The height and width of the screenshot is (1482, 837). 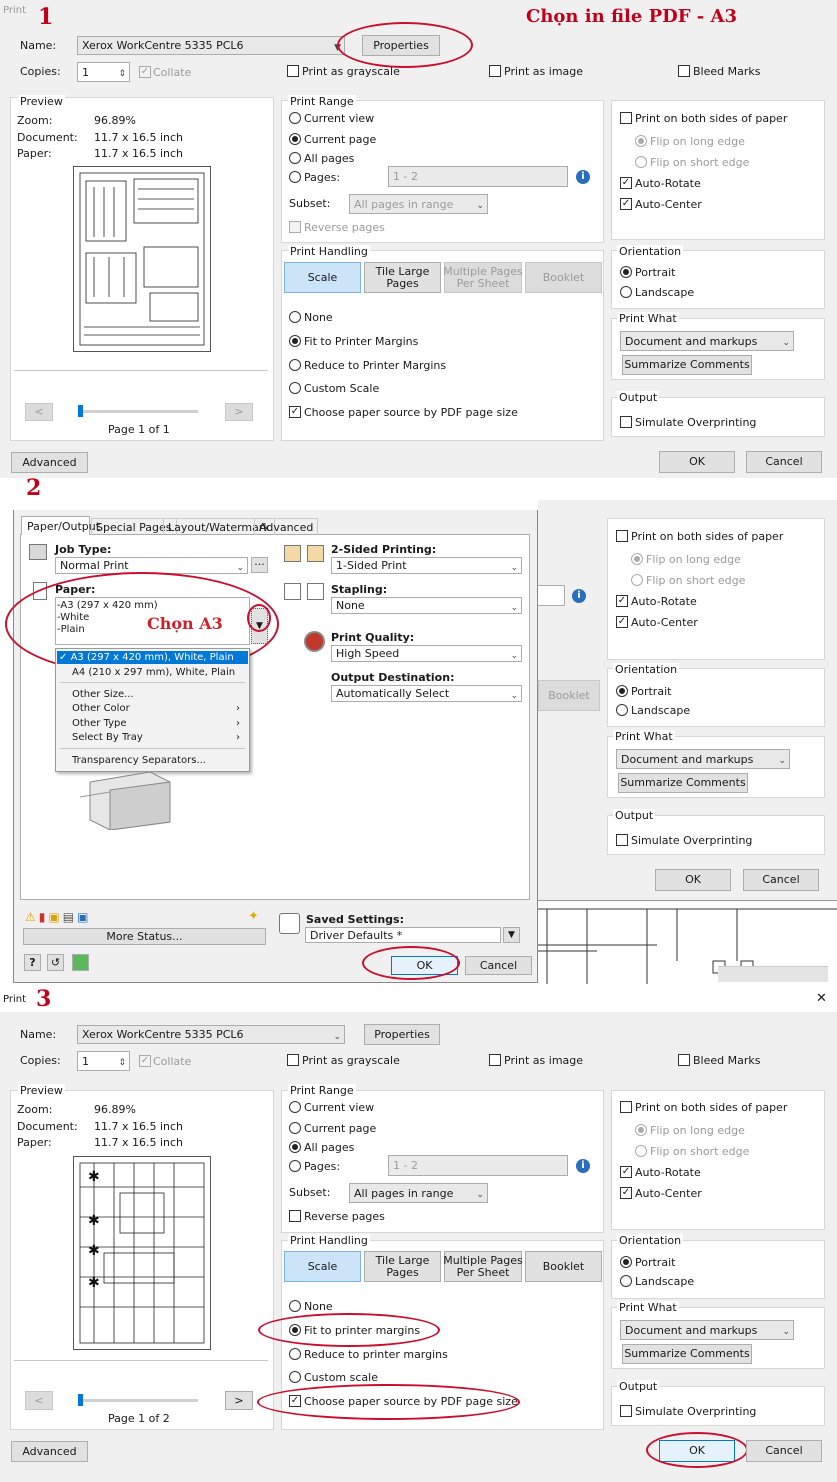 What do you see at coordinates (426, 693) in the screenshot?
I see `destination-select: Automatically Select ⌄` at bounding box center [426, 693].